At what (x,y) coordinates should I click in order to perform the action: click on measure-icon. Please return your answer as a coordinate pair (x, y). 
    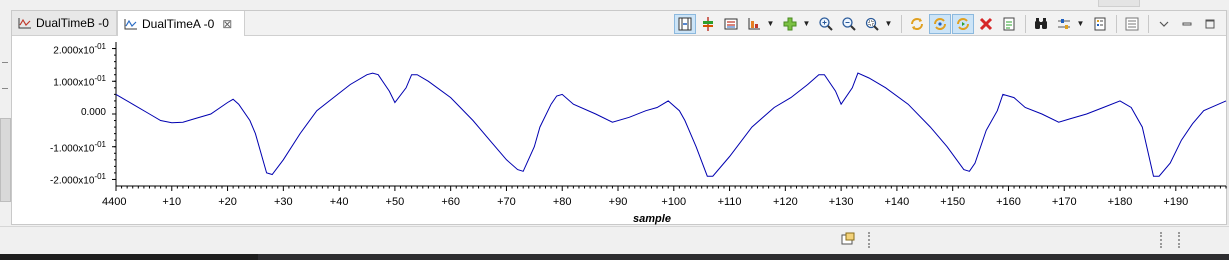
    Looking at the image, I should click on (731, 24).